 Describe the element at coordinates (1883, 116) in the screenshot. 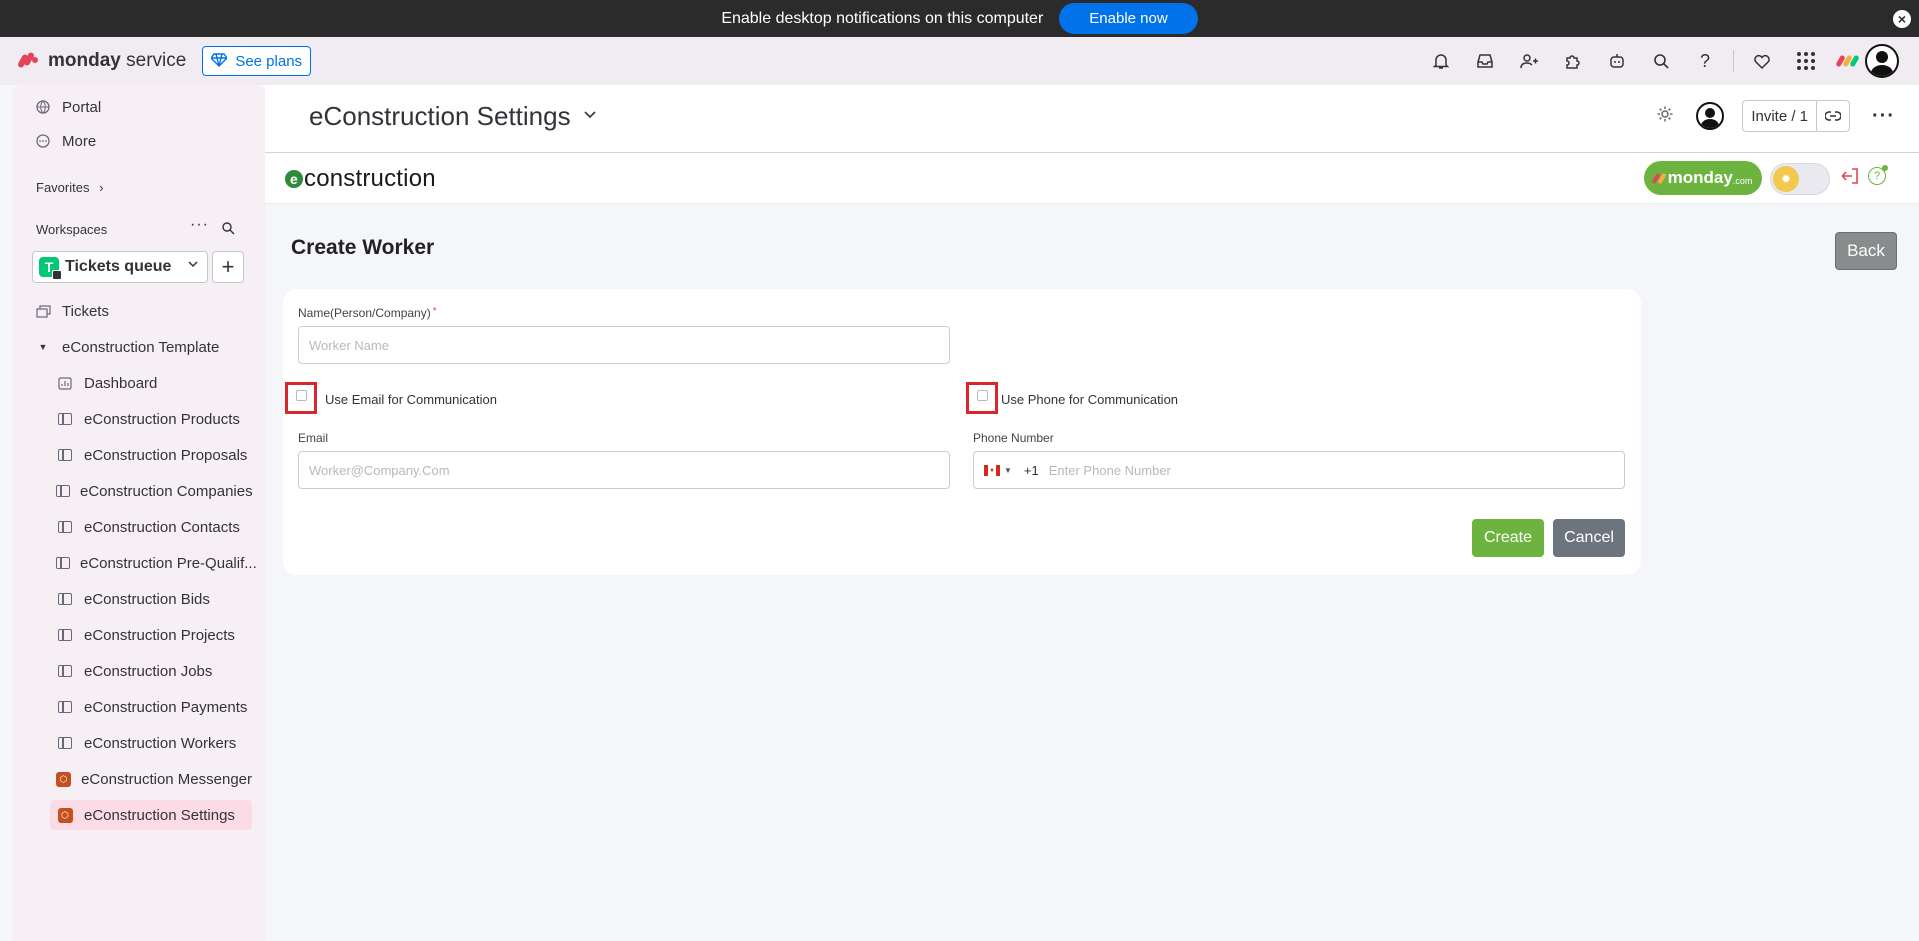

I see `more-options-icon: ···` at that location.